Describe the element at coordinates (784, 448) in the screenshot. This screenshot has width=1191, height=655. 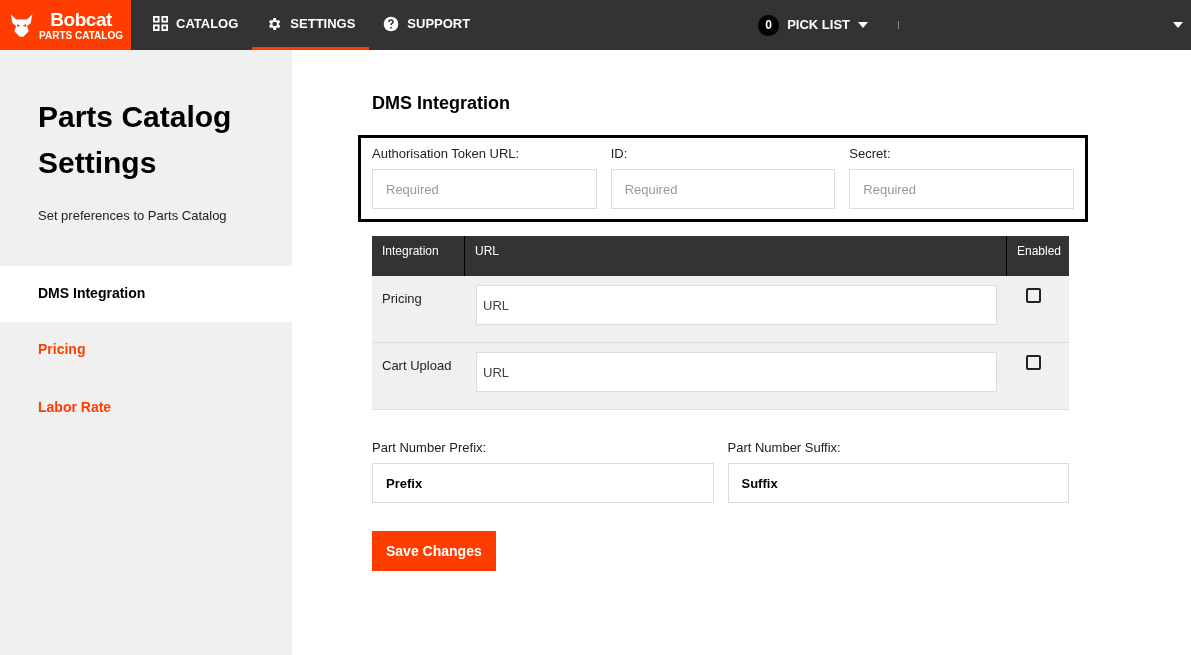
I see `field-label: Part Number Suffix:` at that location.